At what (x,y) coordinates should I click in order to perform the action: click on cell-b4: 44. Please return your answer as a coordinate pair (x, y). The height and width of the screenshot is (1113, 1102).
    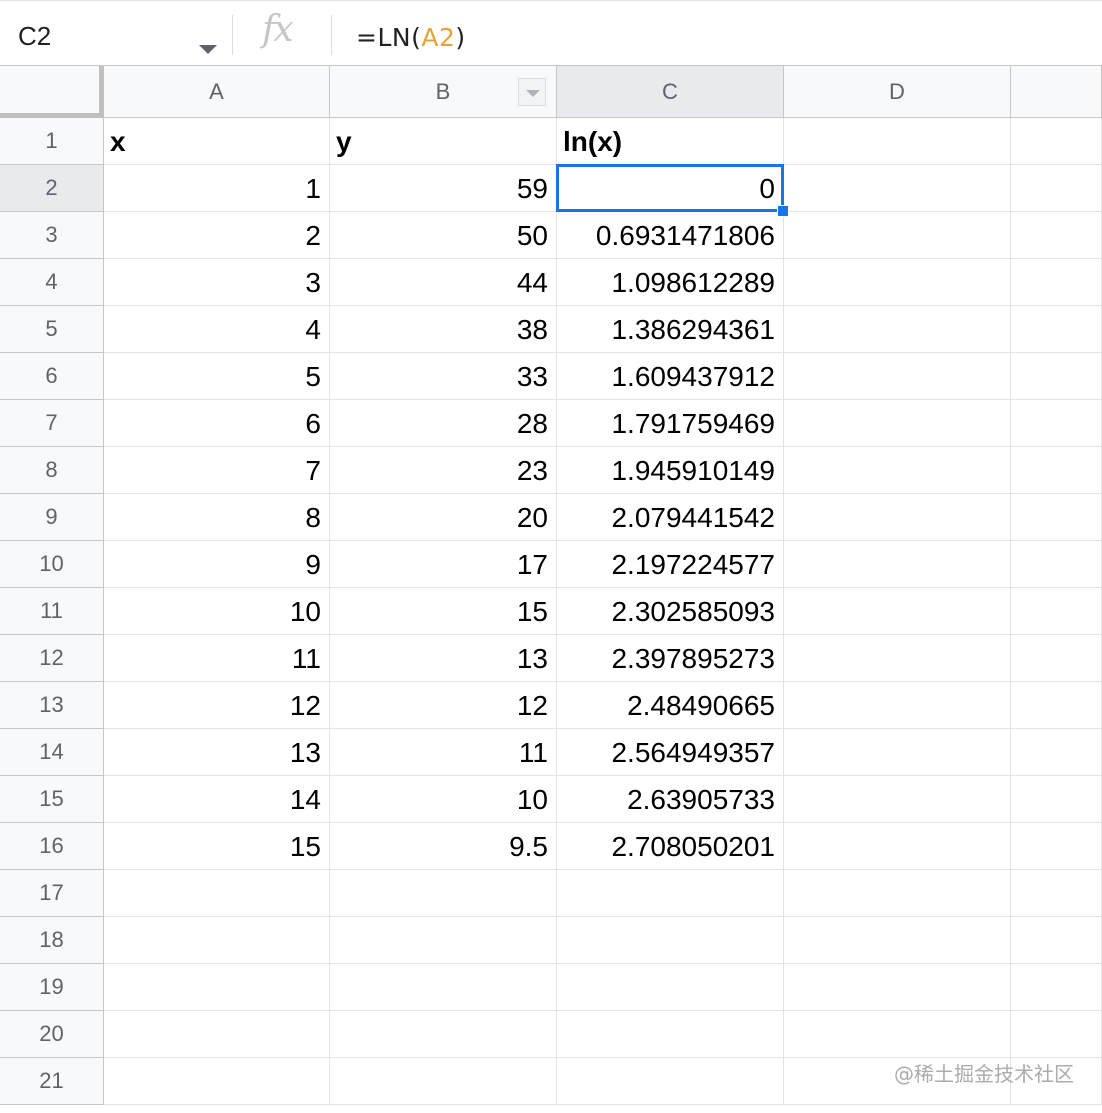
    Looking at the image, I should click on (443, 282).